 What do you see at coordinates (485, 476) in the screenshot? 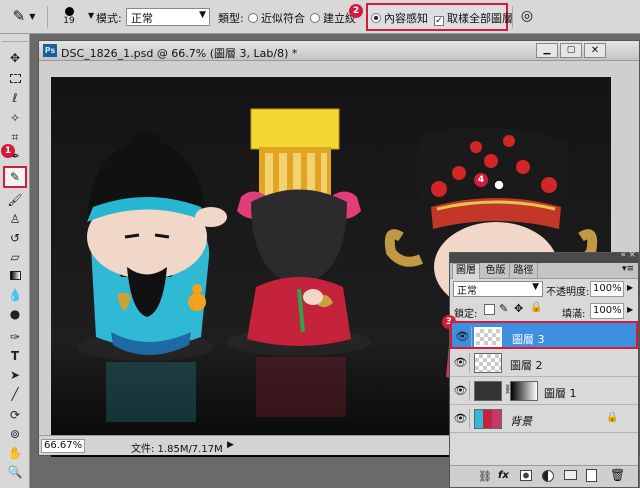
I see `link-layers-icon: ⛓` at bounding box center [485, 476].